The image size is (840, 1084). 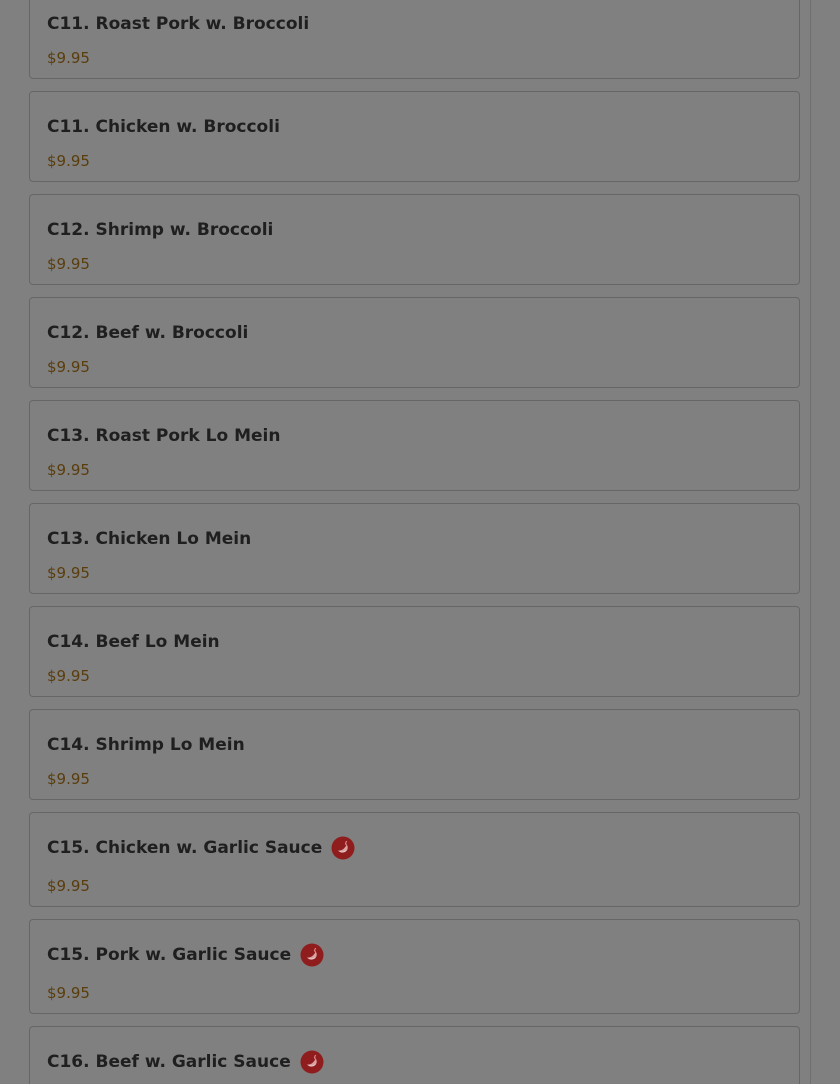 I want to click on menu-item-name: C13. Chicken Lo Mein, so click(x=149, y=539).